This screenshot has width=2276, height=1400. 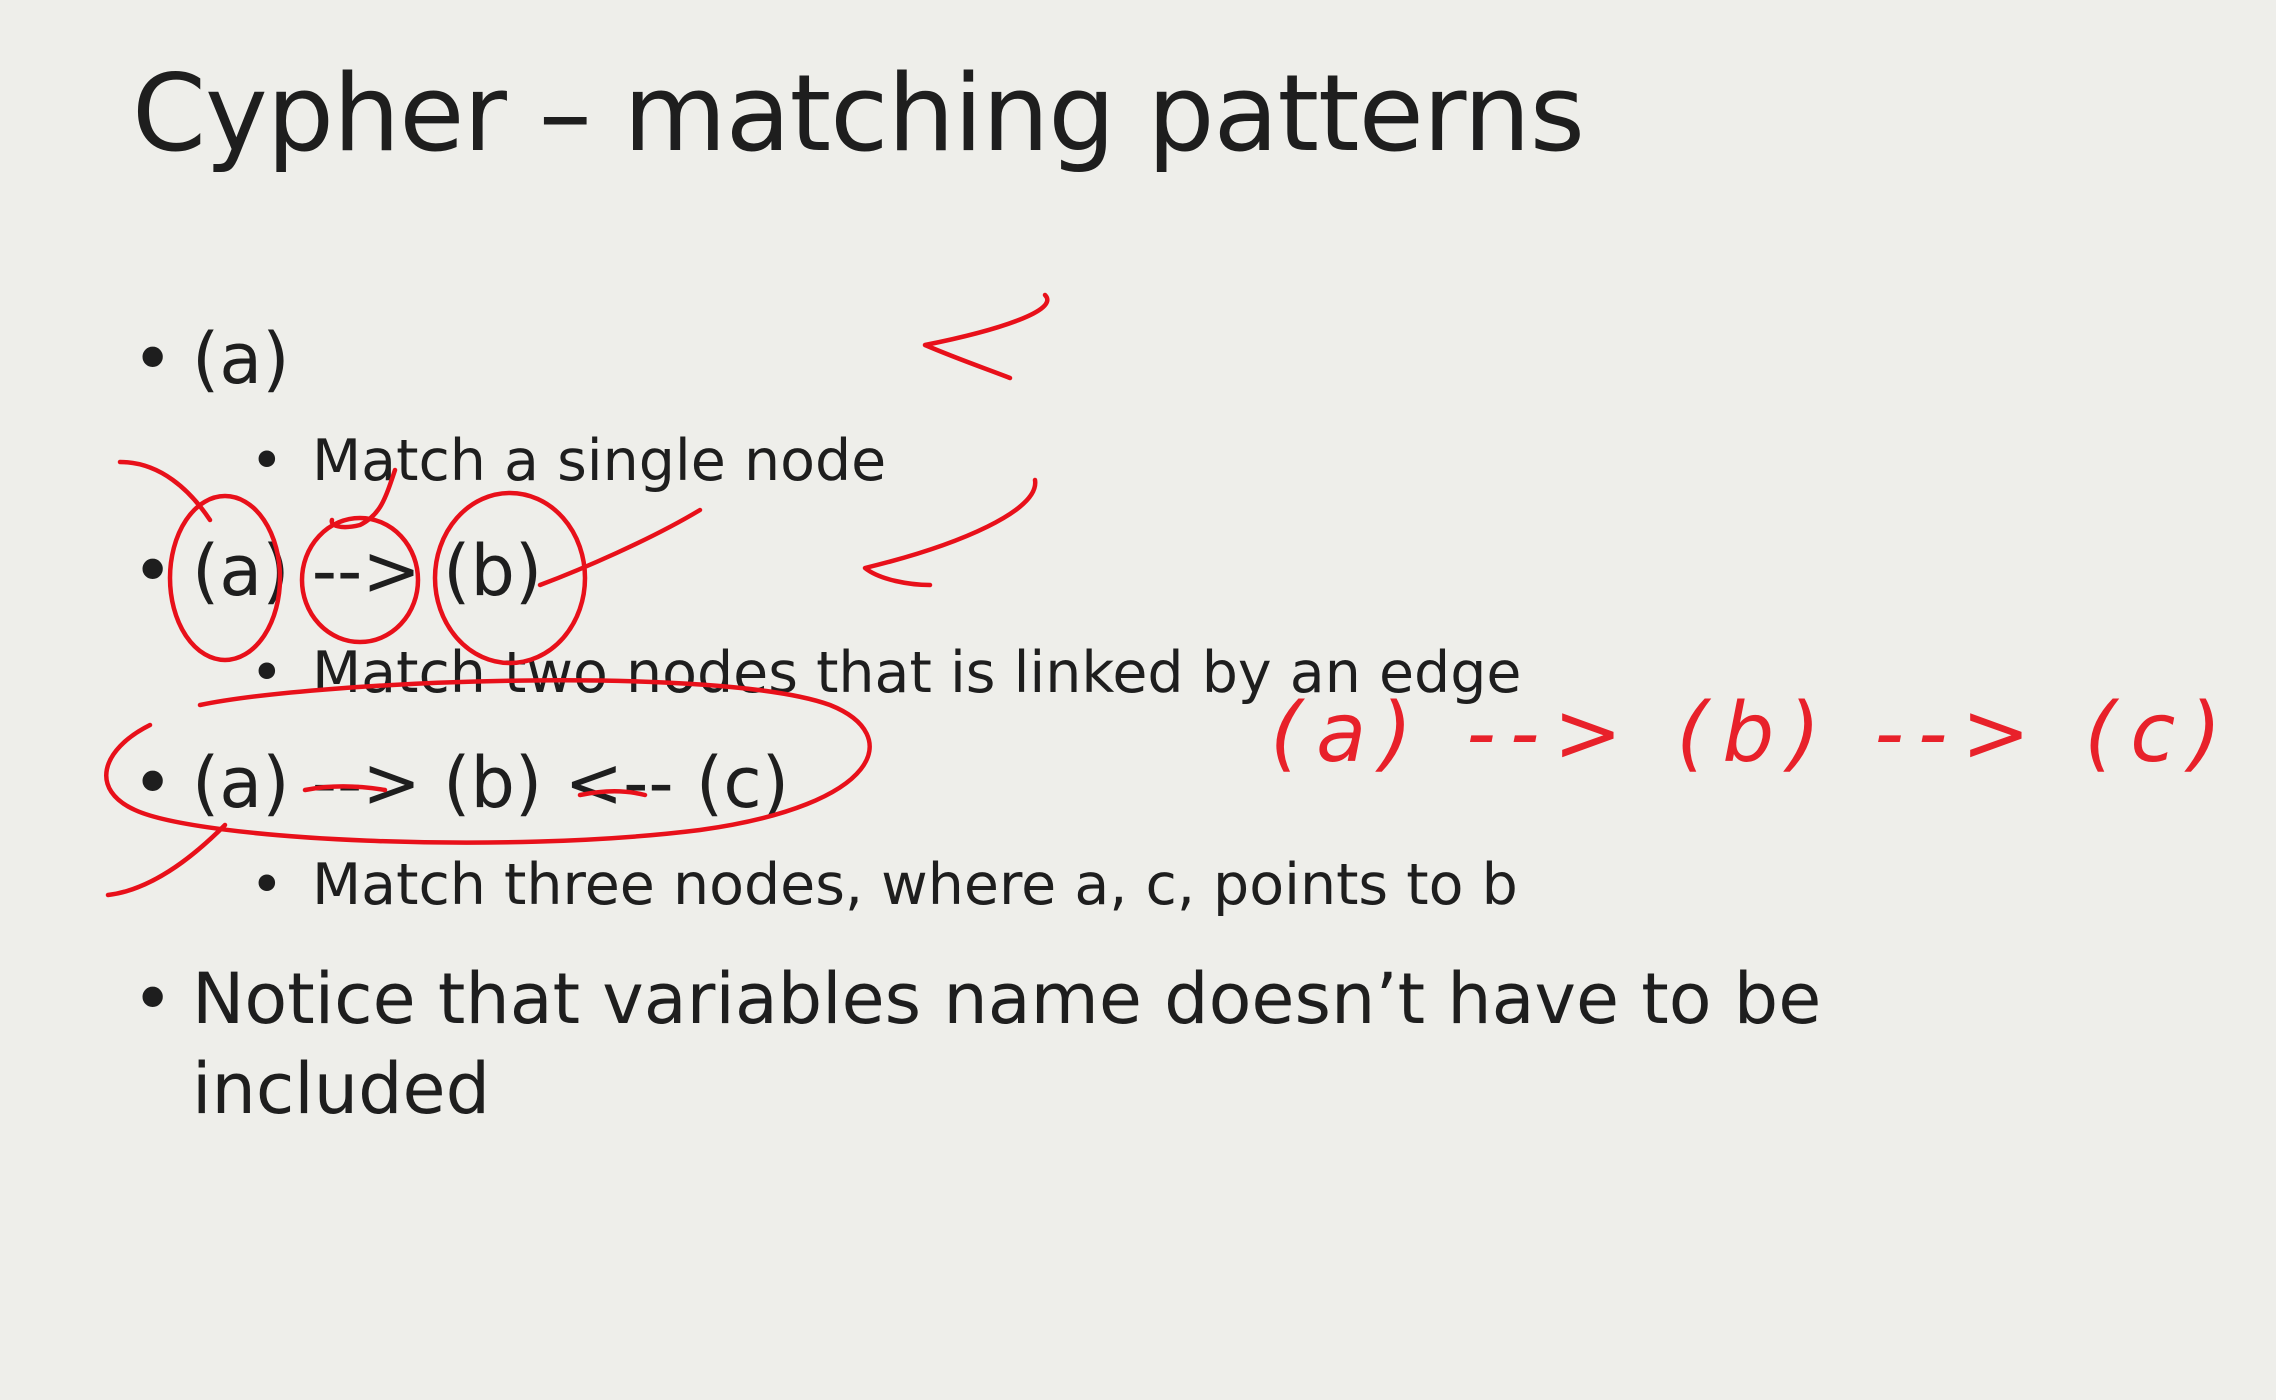 What do you see at coordinates (858, 113) in the screenshot?
I see `slide-title: Cypher – matching patterns` at bounding box center [858, 113].